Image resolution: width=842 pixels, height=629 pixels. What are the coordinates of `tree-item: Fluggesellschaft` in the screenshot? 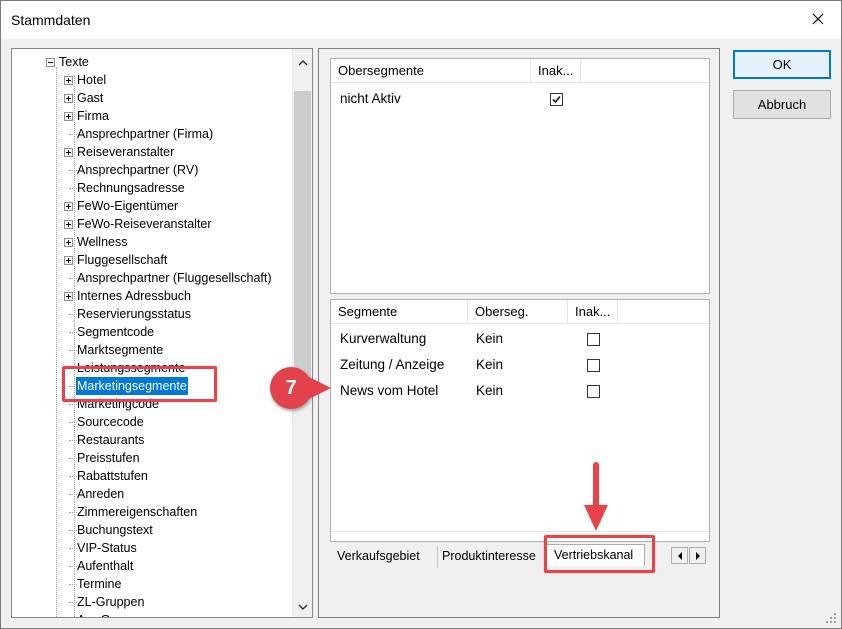 It's located at (152, 260).